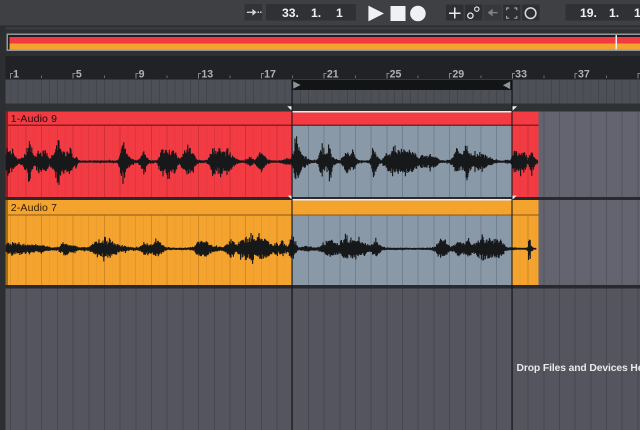  Describe the element at coordinates (458, 75) in the screenshot. I see `svg-text: 29` at that location.